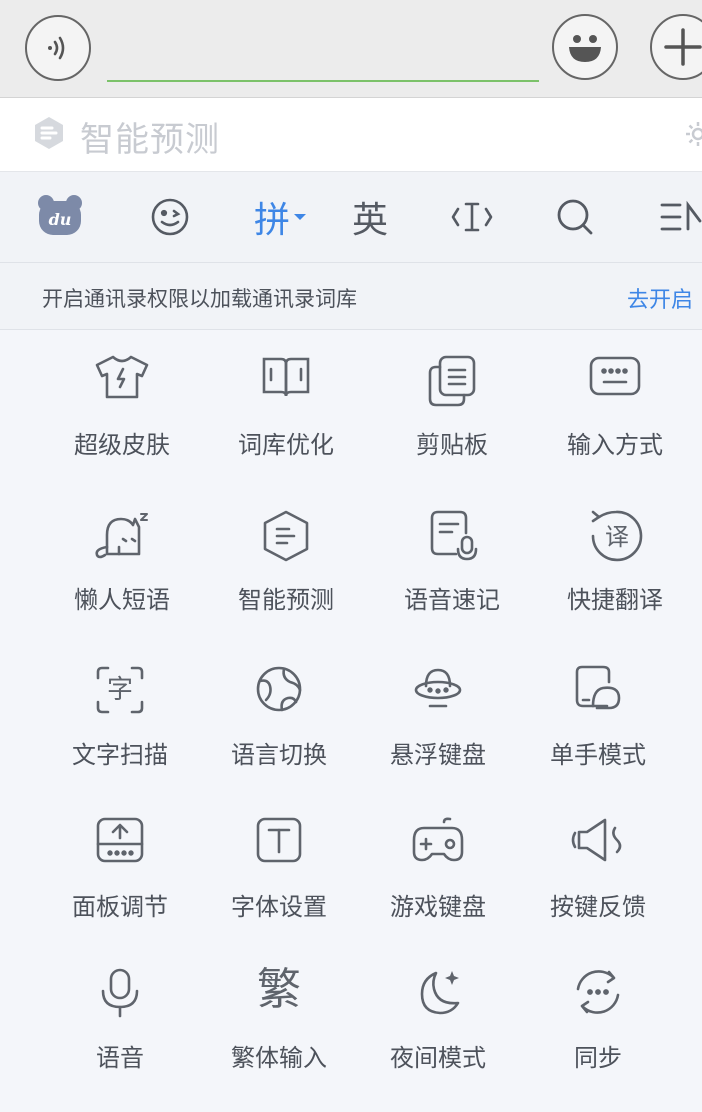 The width and height of the screenshot is (702, 1112). What do you see at coordinates (122, 405) in the screenshot?
I see `grid-item-skin: 超级皮肤` at bounding box center [122, 405].